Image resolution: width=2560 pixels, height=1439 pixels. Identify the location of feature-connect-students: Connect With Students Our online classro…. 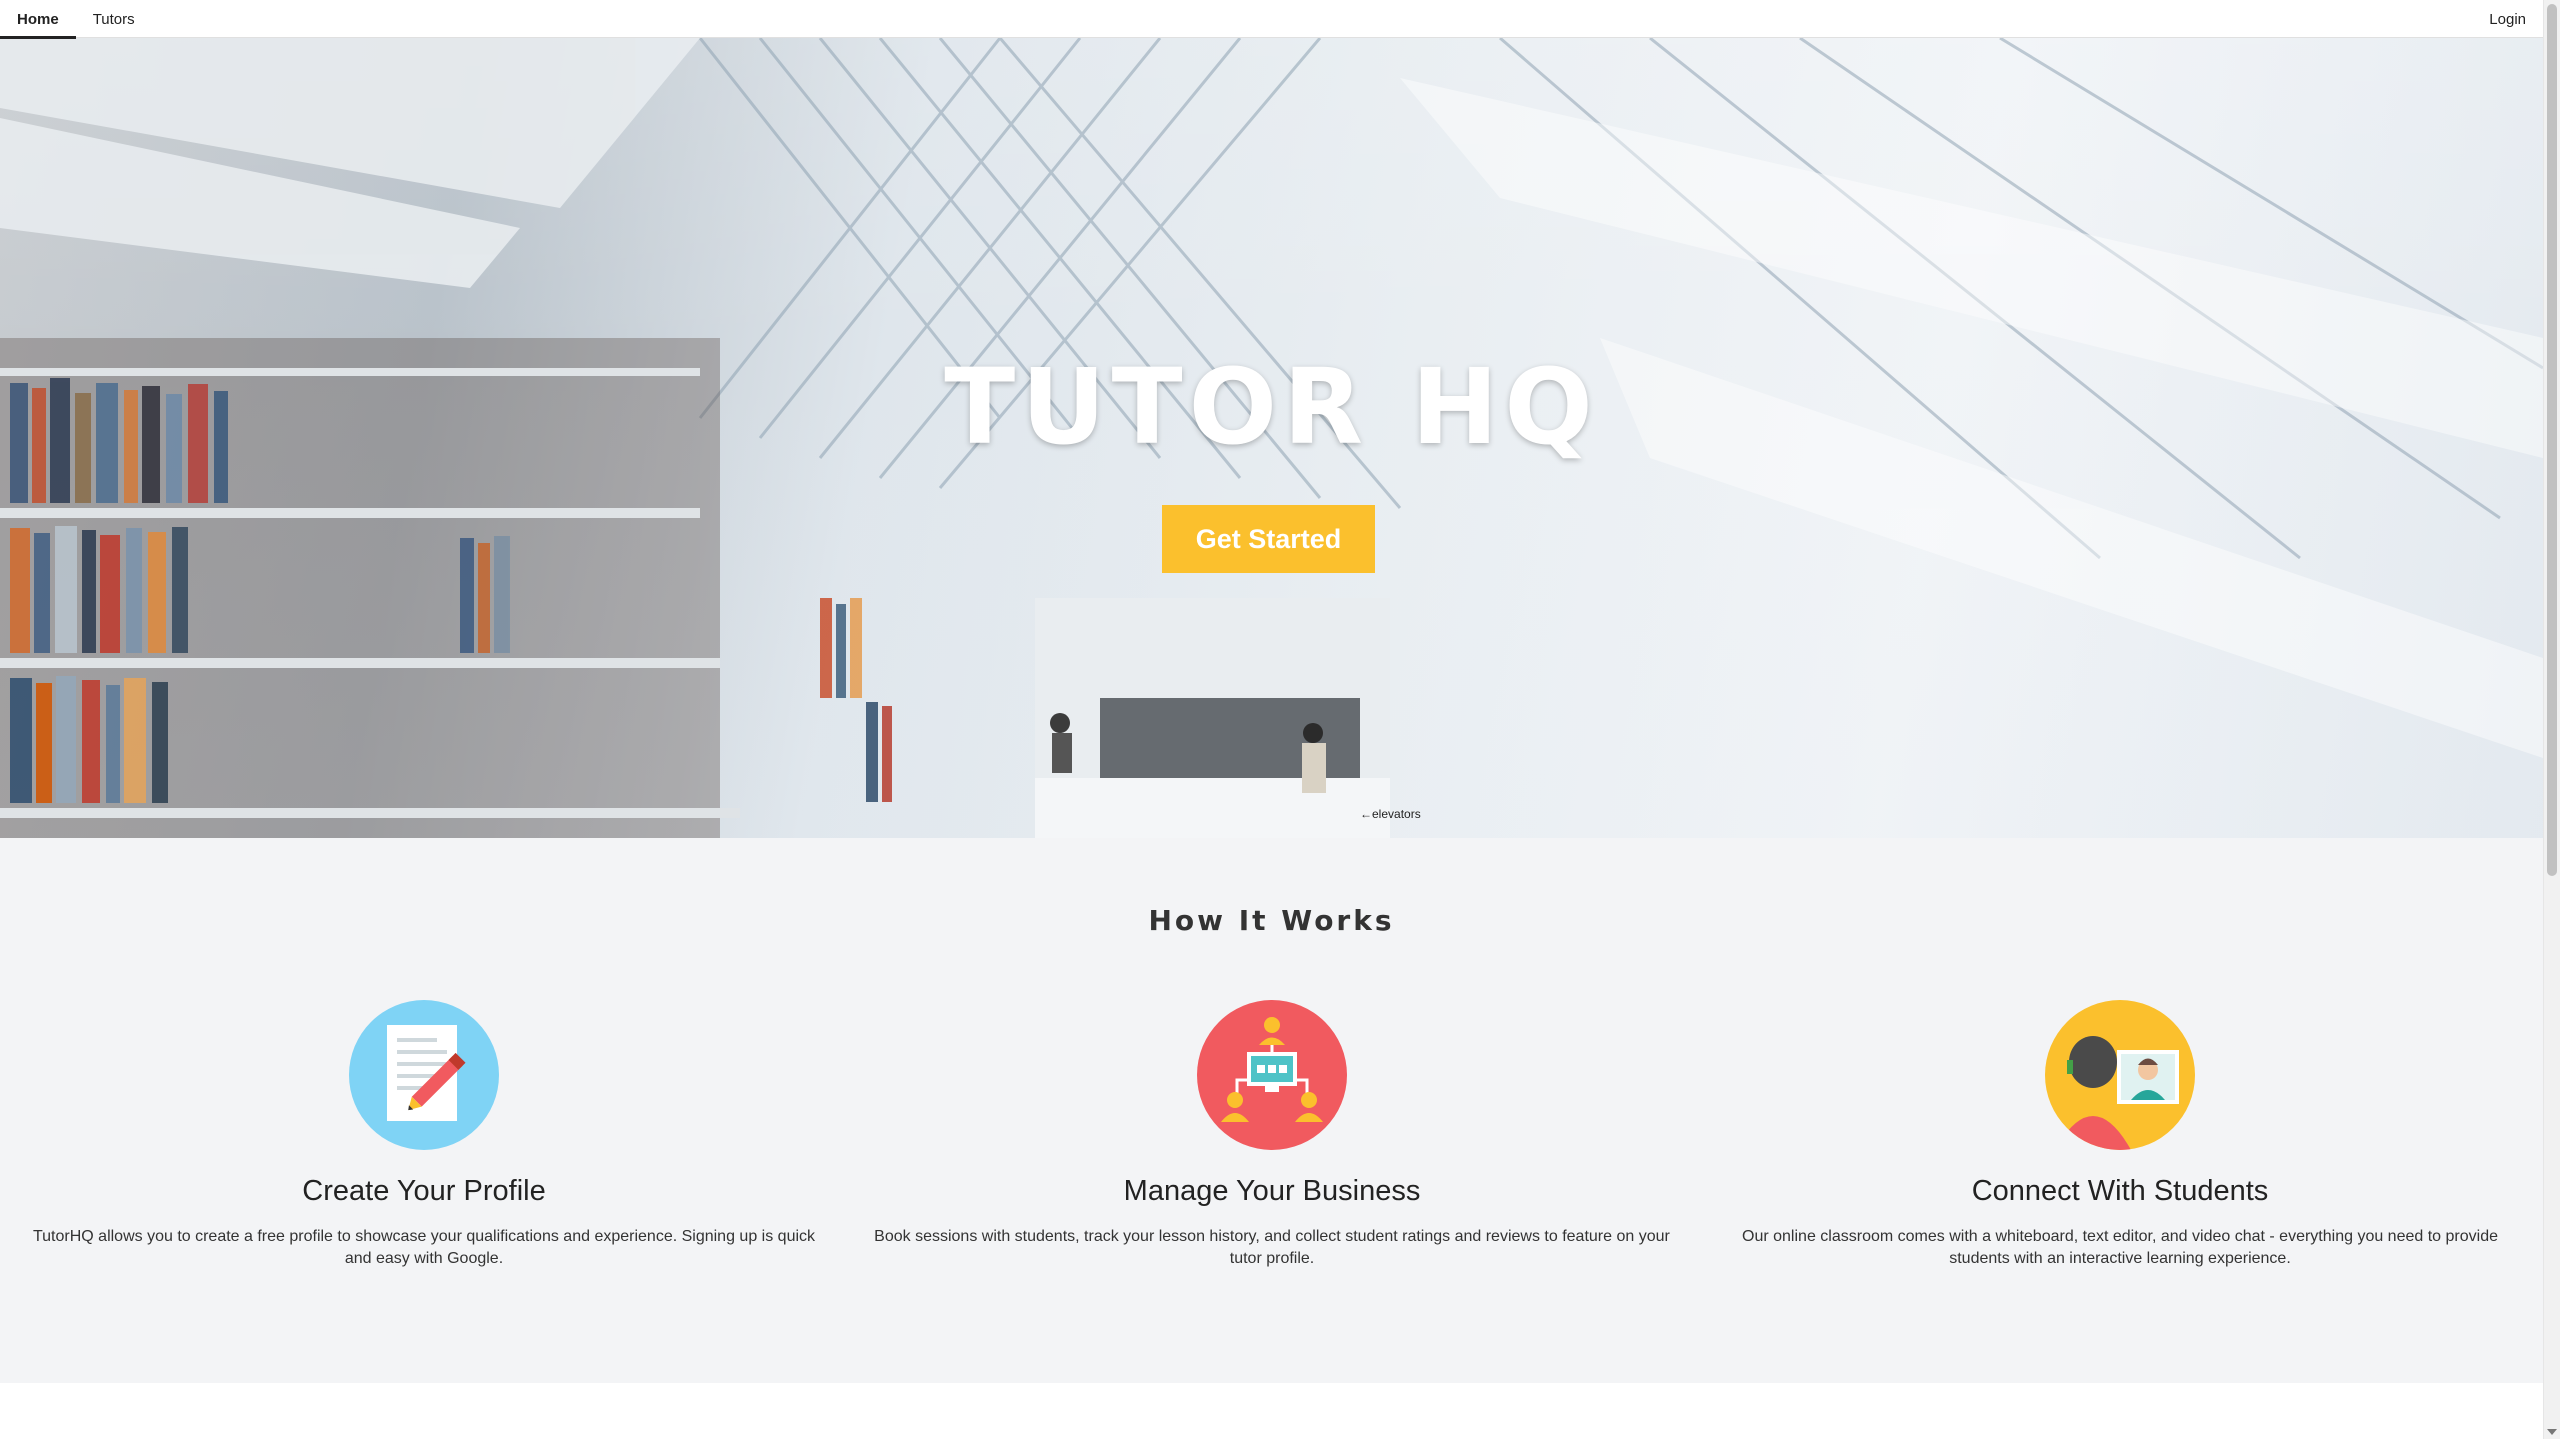
(2120, 1135).